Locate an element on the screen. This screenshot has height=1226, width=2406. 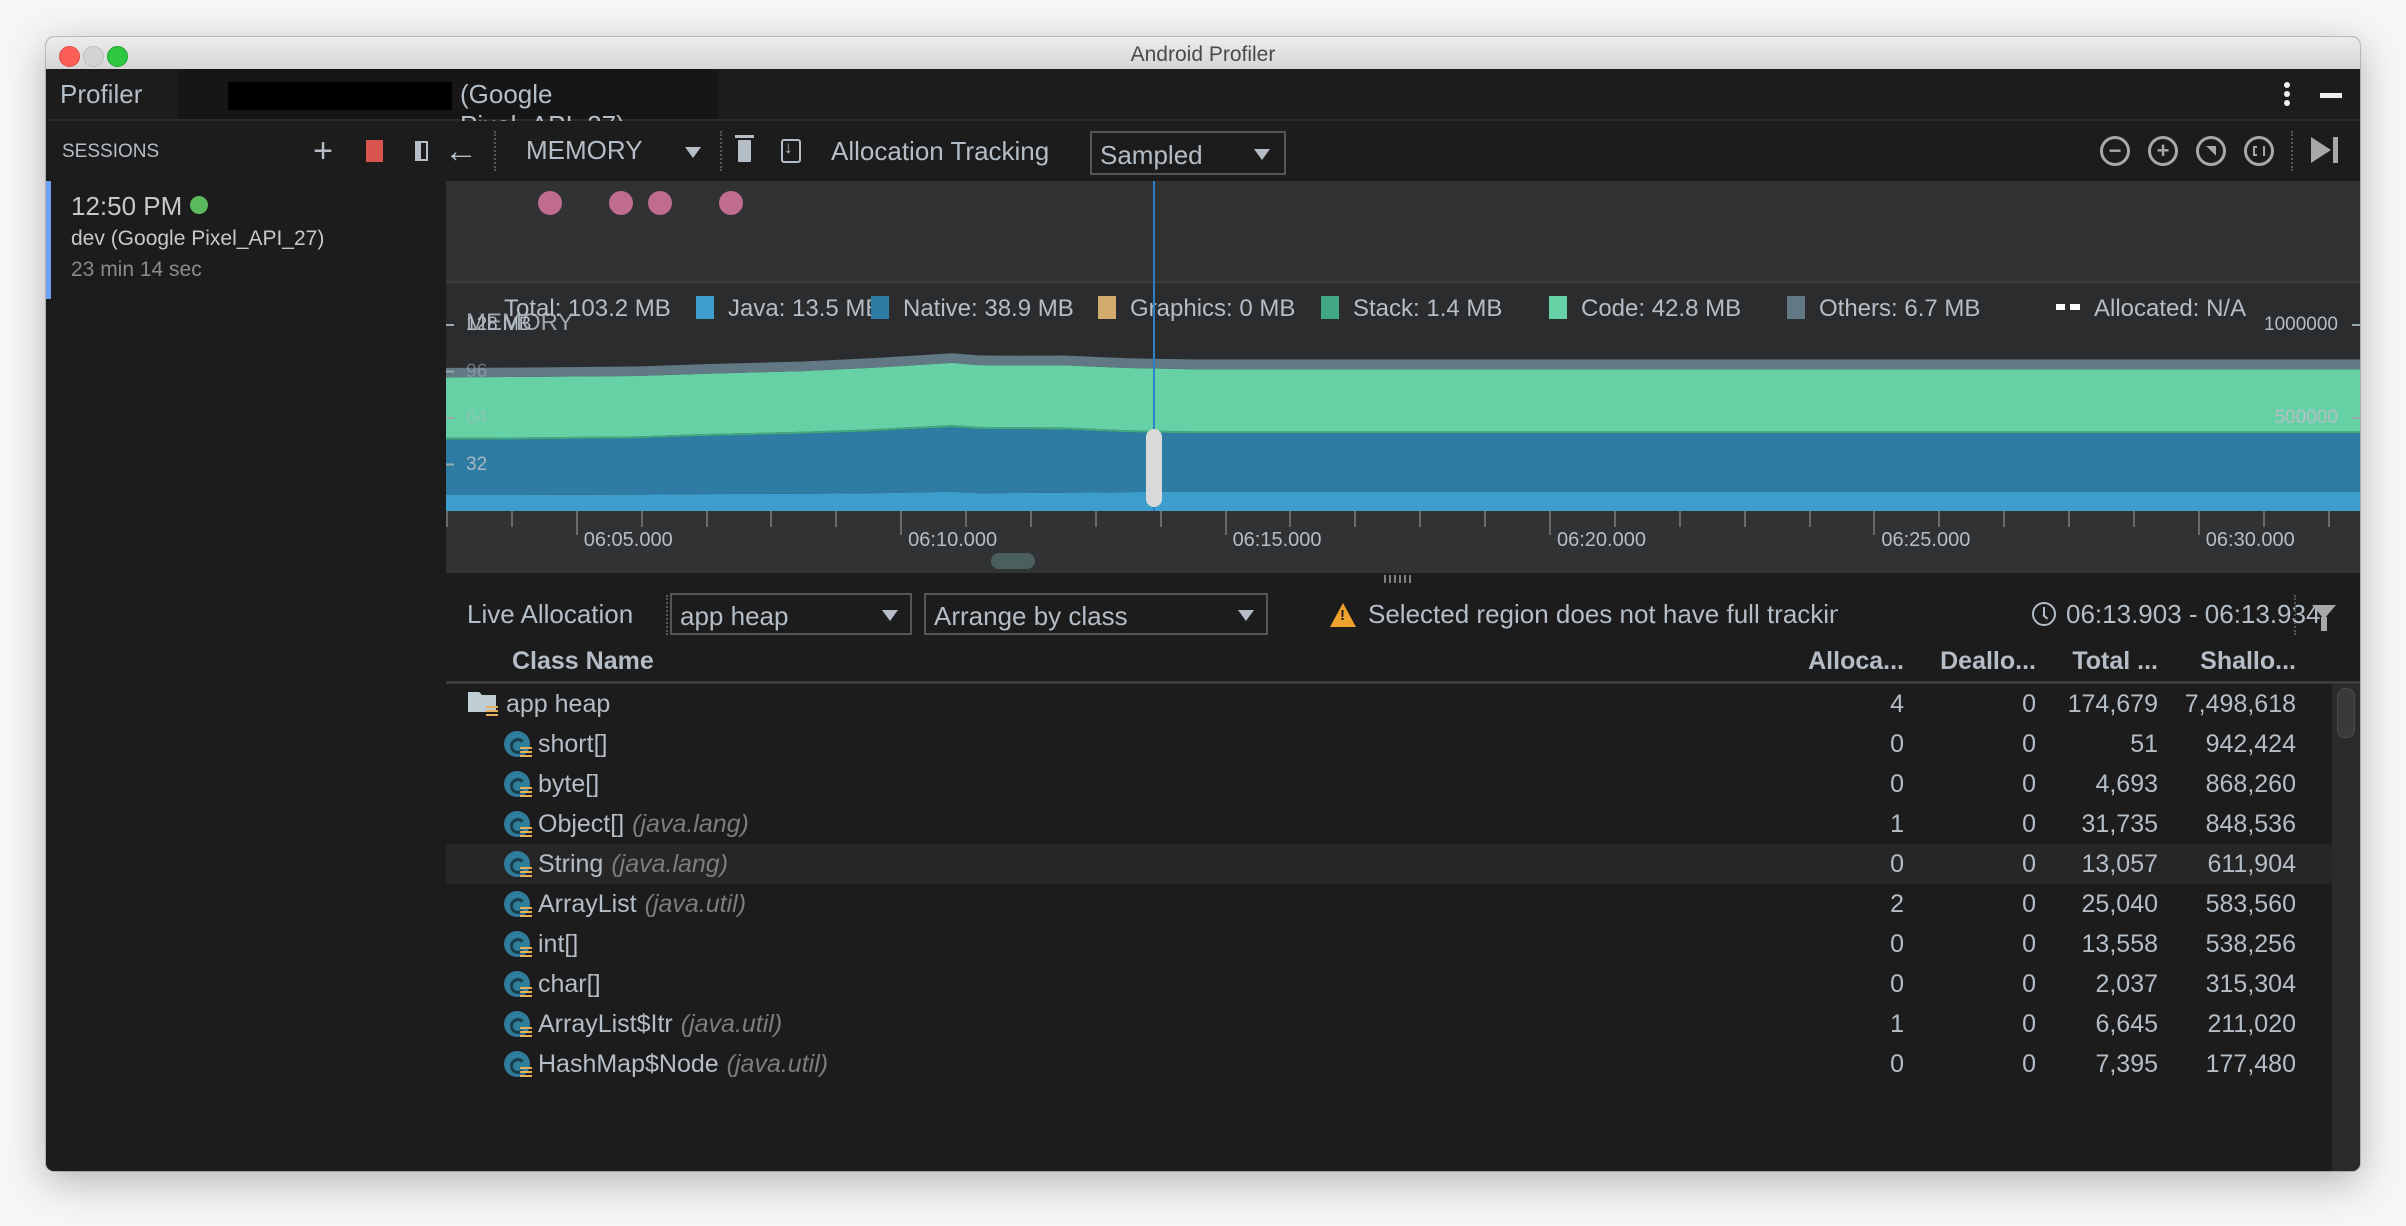
more-options-icon is located at coordinates (2287, 96).